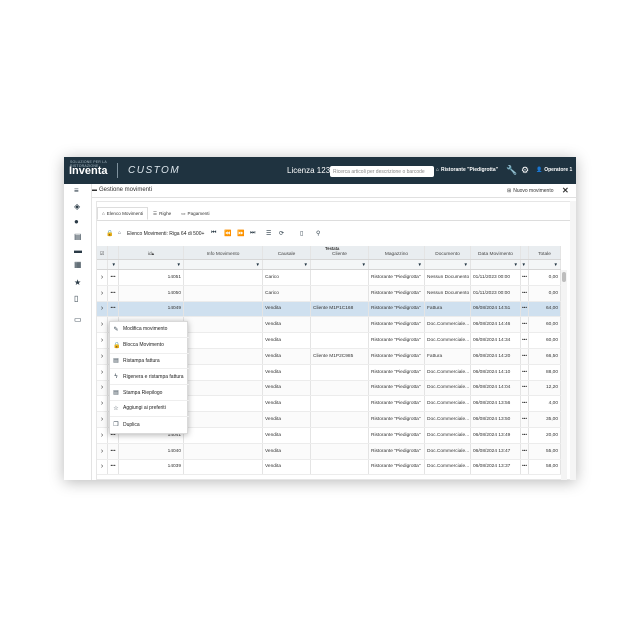 This screenshot has width=640, height=640. What do you see at coordinates (149, 346) in the screenshot?
I see `menu-item-blocca-movimento: 🔒 Blocca Movimento` at bounding box center [149, 346].